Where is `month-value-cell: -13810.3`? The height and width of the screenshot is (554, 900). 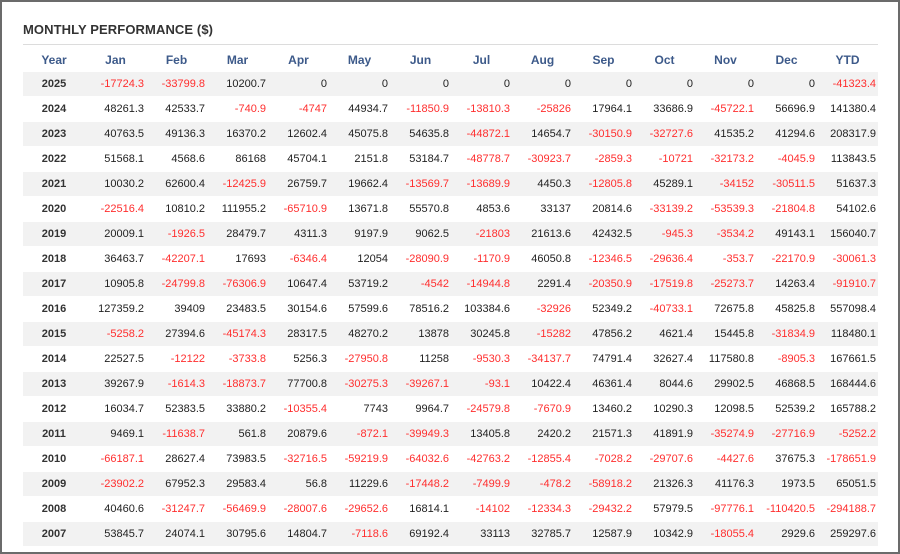
month-value-cell: -13810.3 is located at coordinates (481, 109).